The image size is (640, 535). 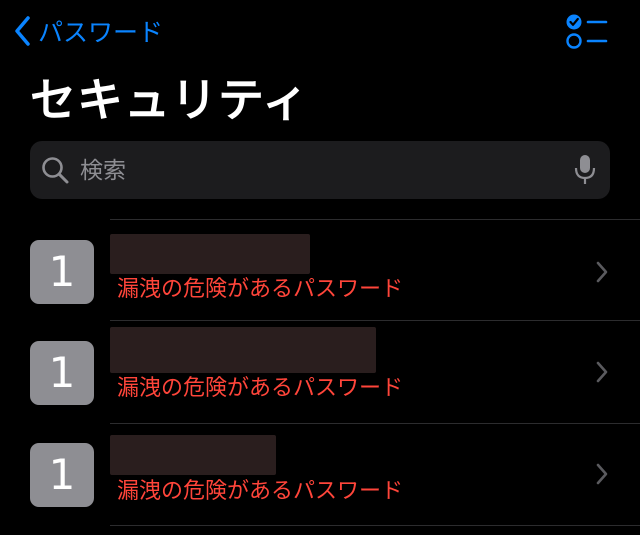 What do you see at coordinates (320, 31) in the screenshot?
I see `navigation-bar: パスワード` at bounding box center [320, 31].